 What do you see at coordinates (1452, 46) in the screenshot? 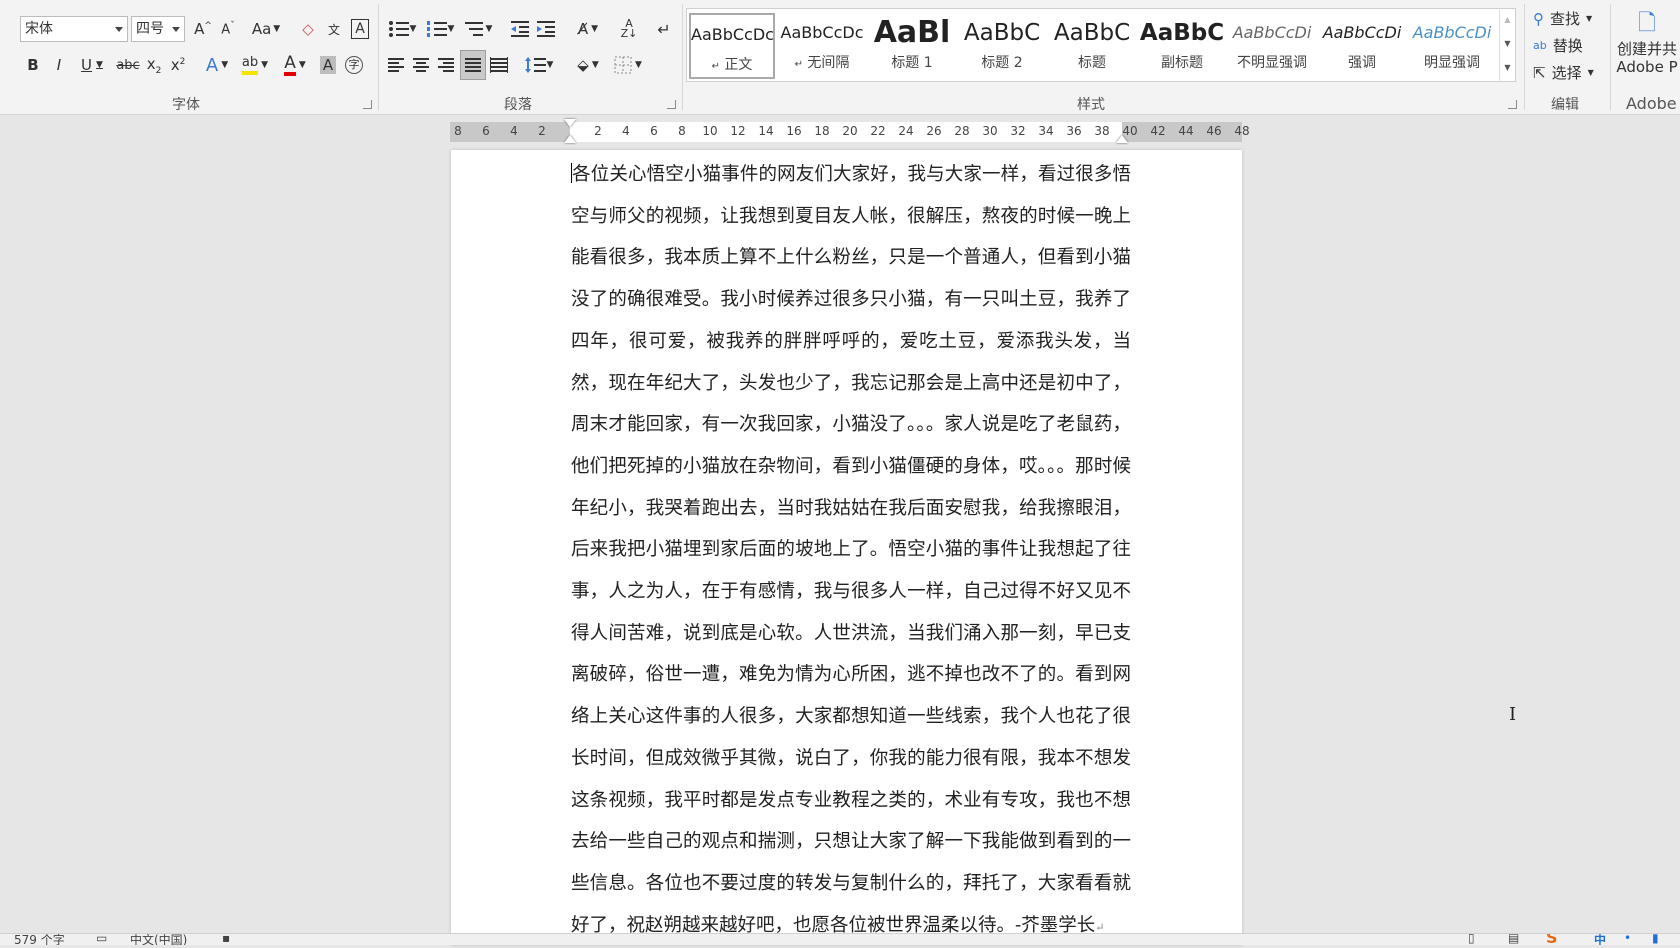
I see `style-intense-emphasis: AaBbCcDi 明显强调` at bounding box center [1452, 46].